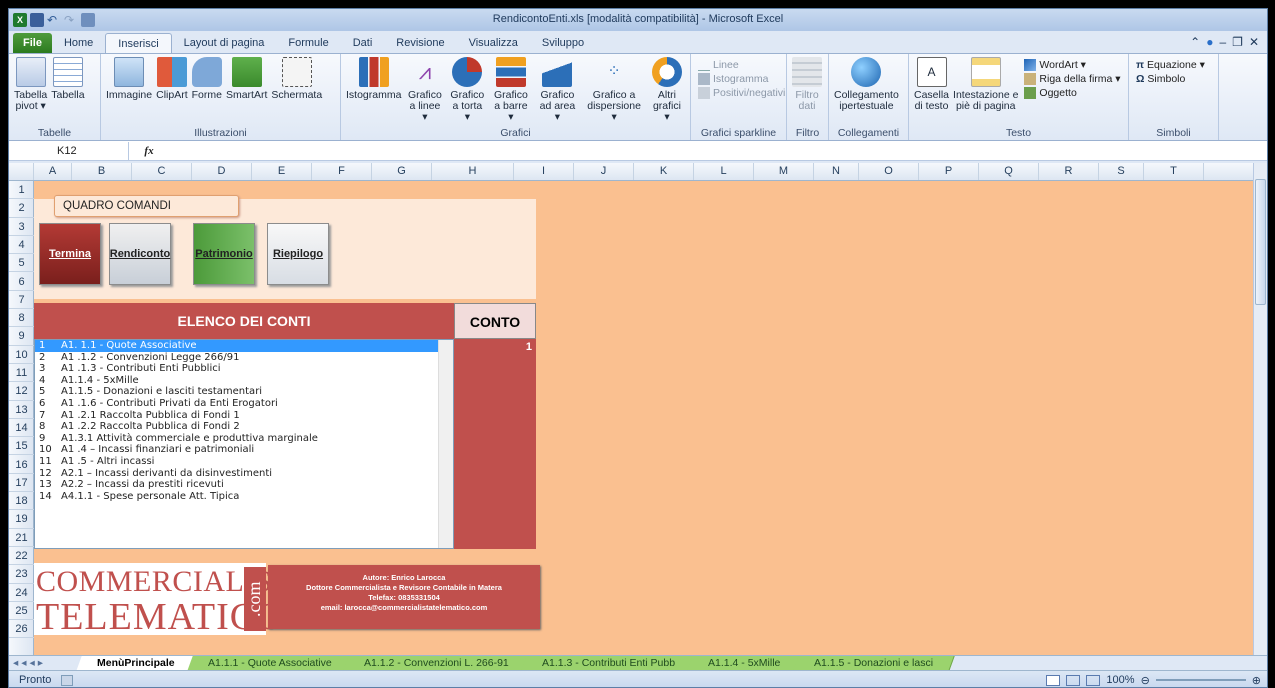 The image size is (1275, 688). I want to click on list-item: 14 A4.1.1 - Spese personale Att. Tipica, so click(244, 497).